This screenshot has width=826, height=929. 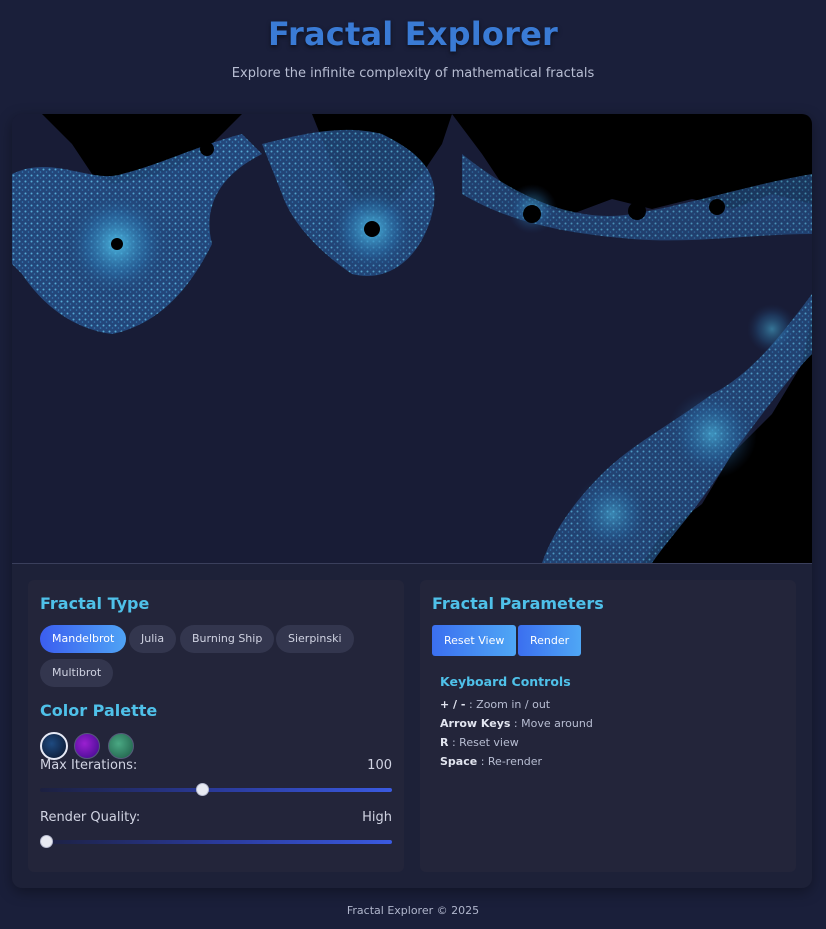 What do you see at coordinates (413, 34) in the screenshot?
I see `page-title: Fractal Explorer` at bounding box center [413, 34].